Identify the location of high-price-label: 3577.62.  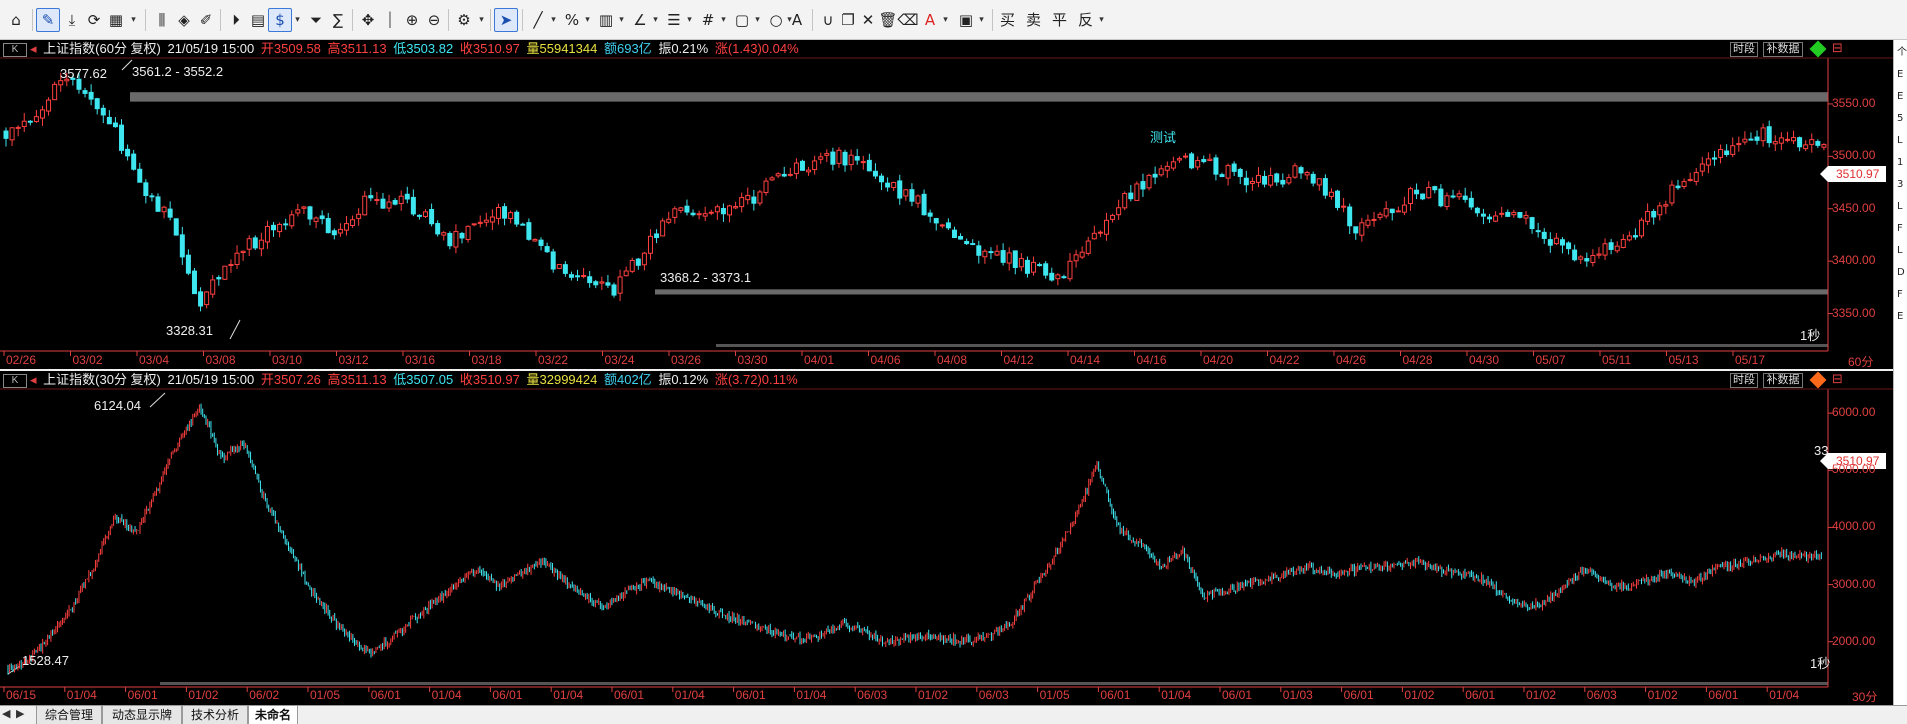
(83, 73).